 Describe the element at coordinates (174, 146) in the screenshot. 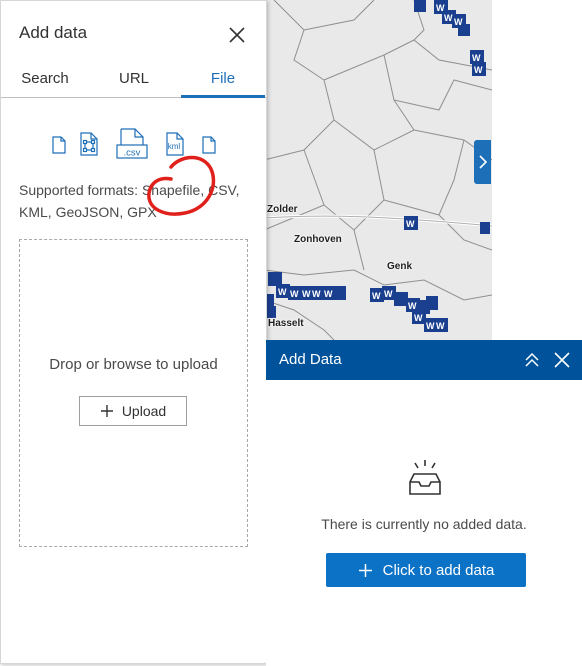

I see `kml-label: kml` at that location.